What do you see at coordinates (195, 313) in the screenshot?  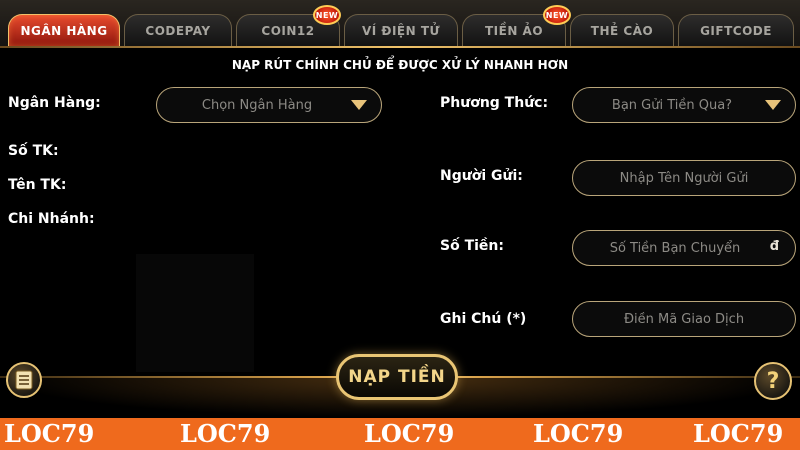 I see `background-panel` at bounding box center [195, 313].